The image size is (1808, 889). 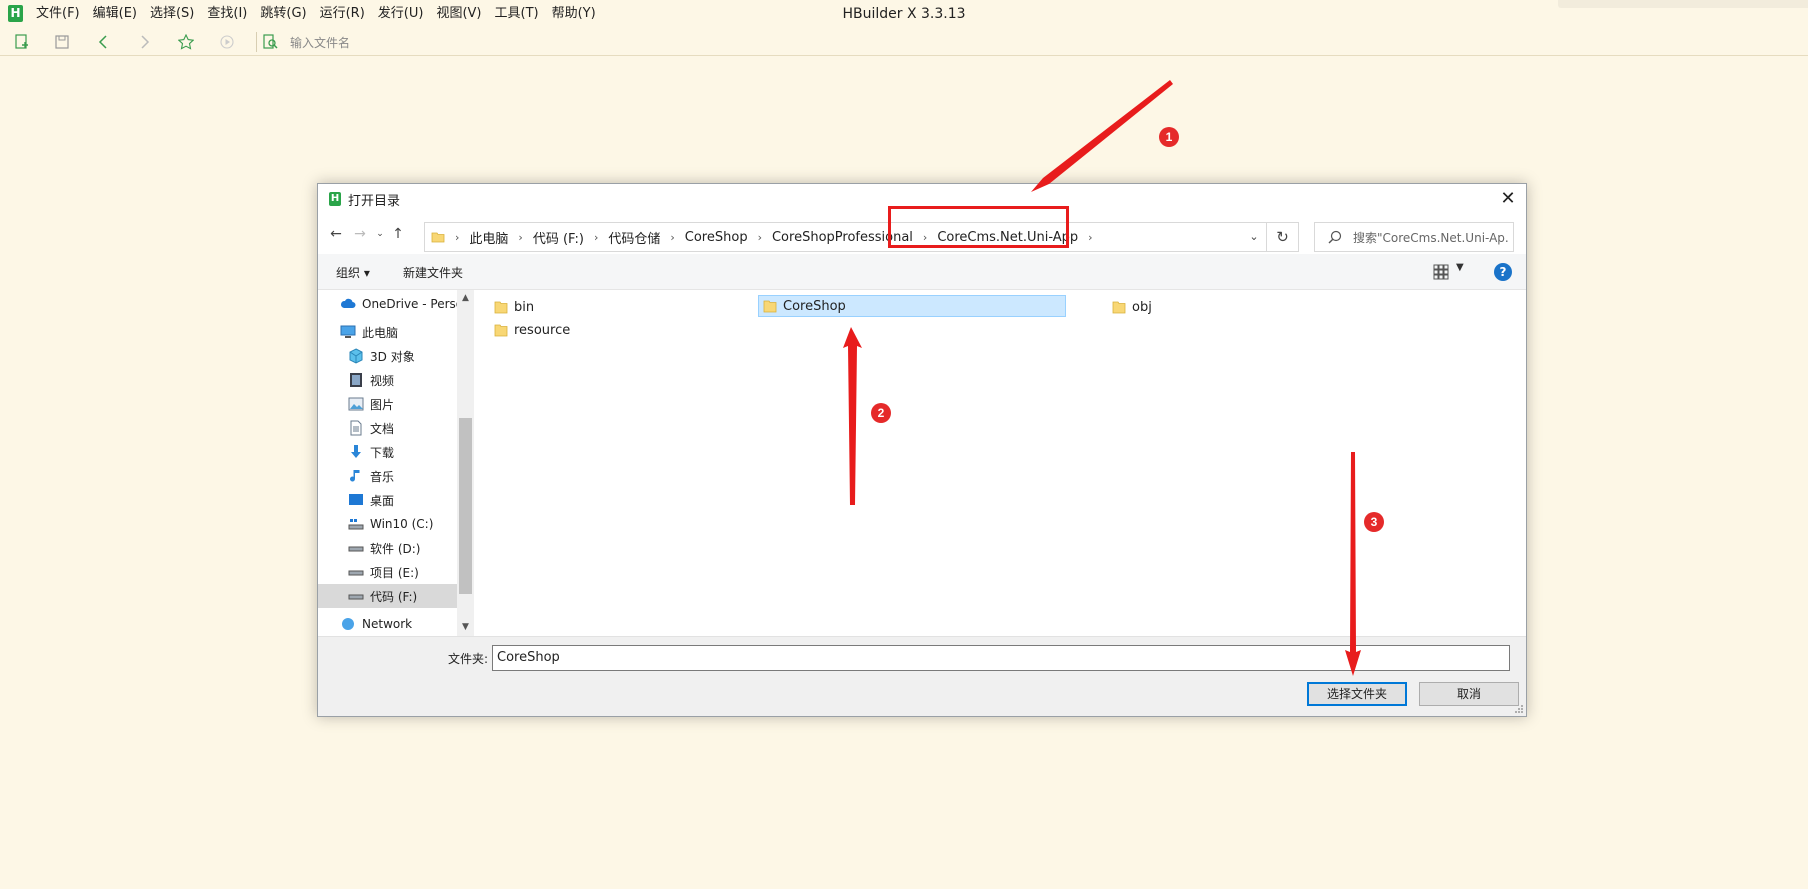 What do you see at coordinates (1254, 237) in the screenshot?
I see `chevron-down-icon: ⌄` at bounding box center [1254, 237].